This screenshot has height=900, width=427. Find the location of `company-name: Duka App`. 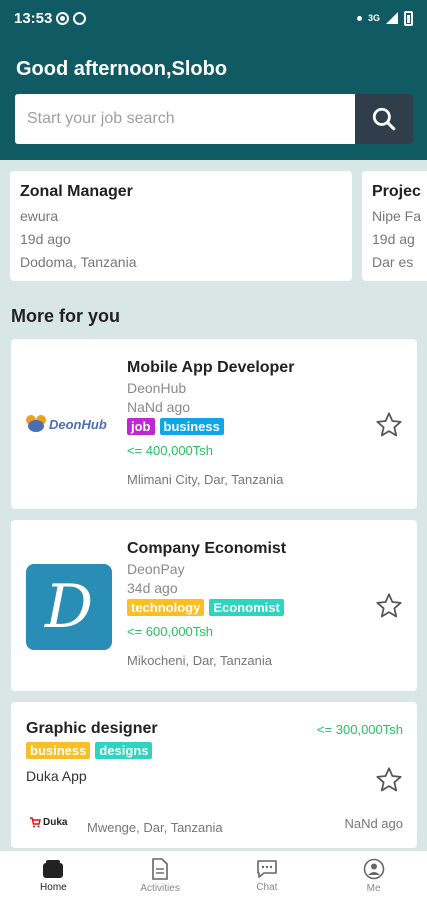

company-name: Duka App is located at coordinates (56, 776).